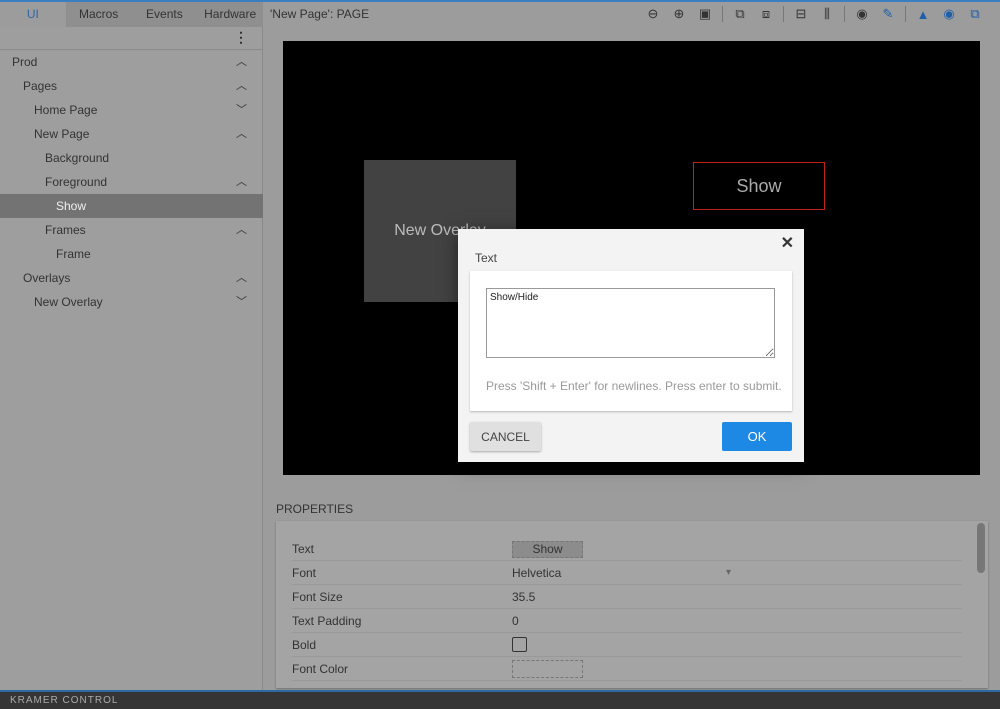 The image size is (1000, 709). I want to click on zoom-in-icon: ⊕, so click(679, 14).